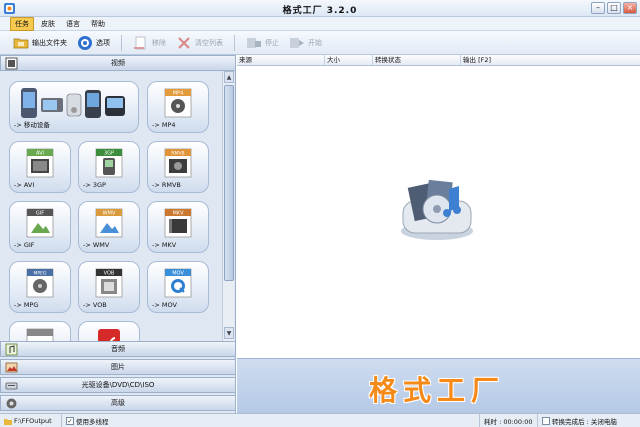 This screenshot has width=640, height=427. Describe the element at coordinates (159, 42) in the screenshot. I see `remove-label: 移除` at that location.